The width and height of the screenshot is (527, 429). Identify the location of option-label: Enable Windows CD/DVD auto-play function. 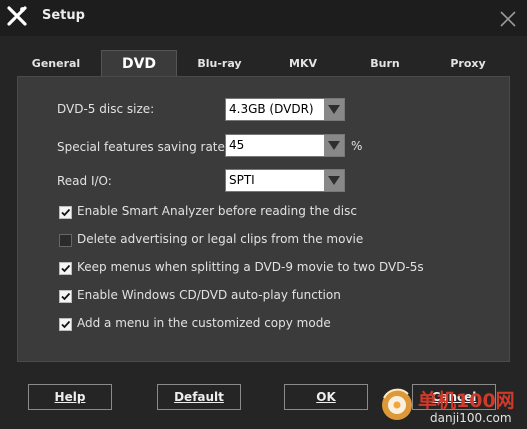
(209, 295).